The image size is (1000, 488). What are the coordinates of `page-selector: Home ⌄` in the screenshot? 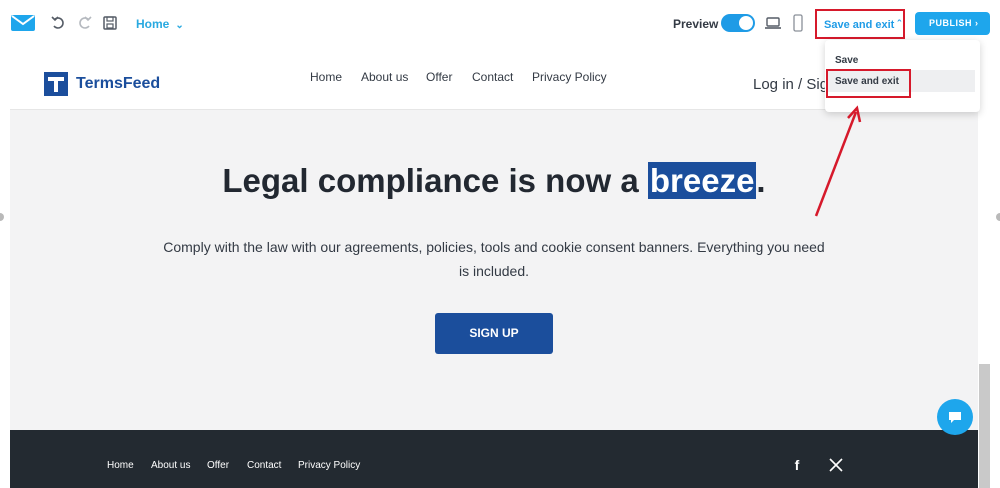 It's located at (160, 24).